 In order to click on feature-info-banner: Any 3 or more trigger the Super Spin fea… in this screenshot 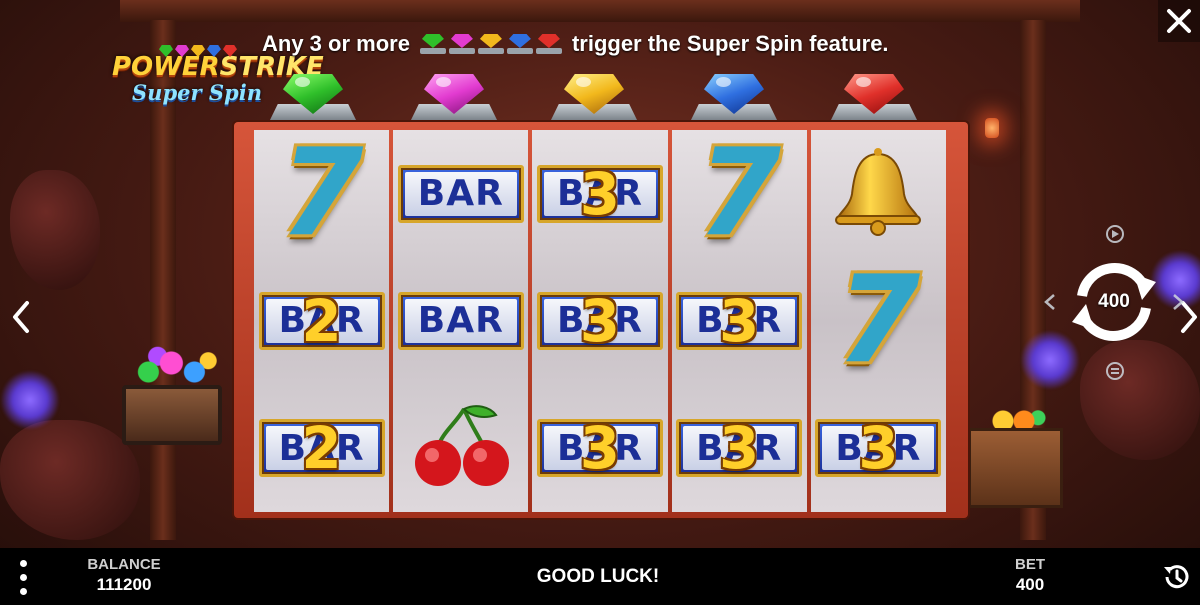, I will do `click(575, 44)`.